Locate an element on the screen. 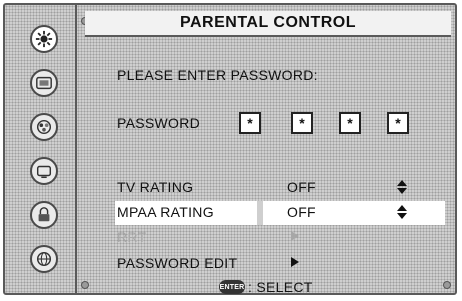 This screenshot has height=301, width=462. footer-hint: : SELECT is located at coordinates (280, 287).